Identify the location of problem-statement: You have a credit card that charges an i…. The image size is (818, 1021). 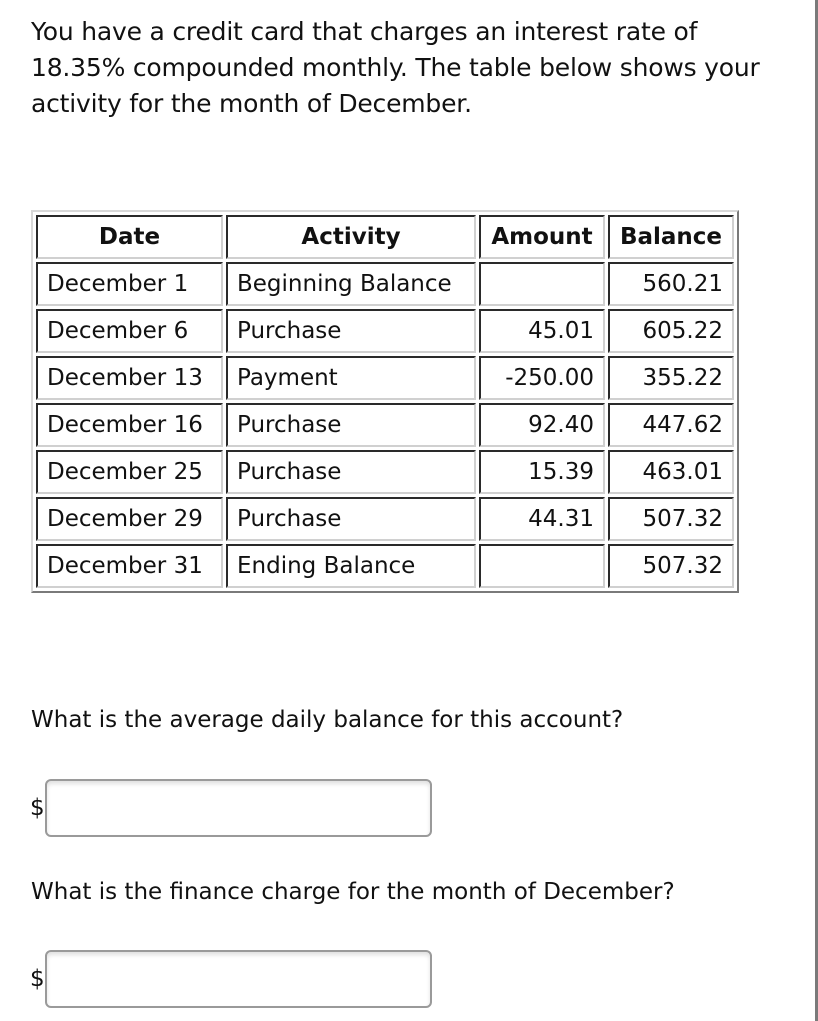
(395, 67).